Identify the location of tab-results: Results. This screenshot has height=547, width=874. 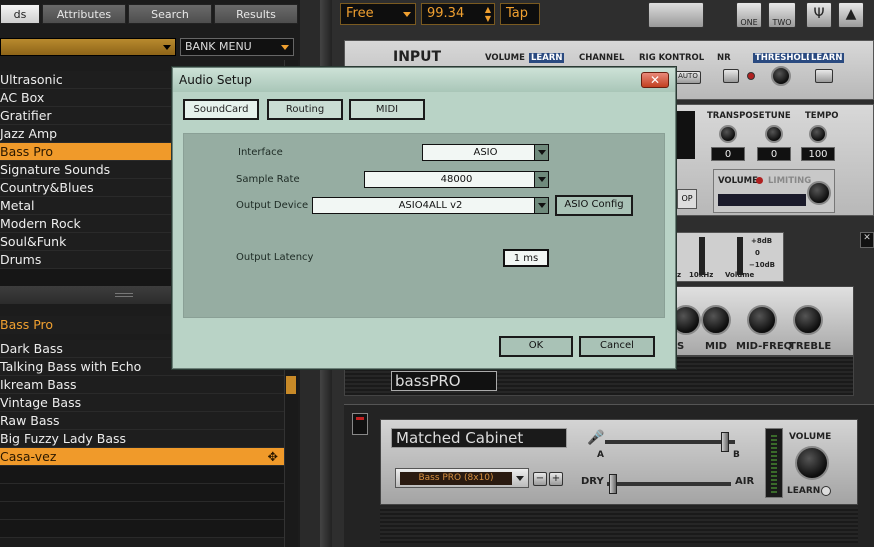
(256, 14).